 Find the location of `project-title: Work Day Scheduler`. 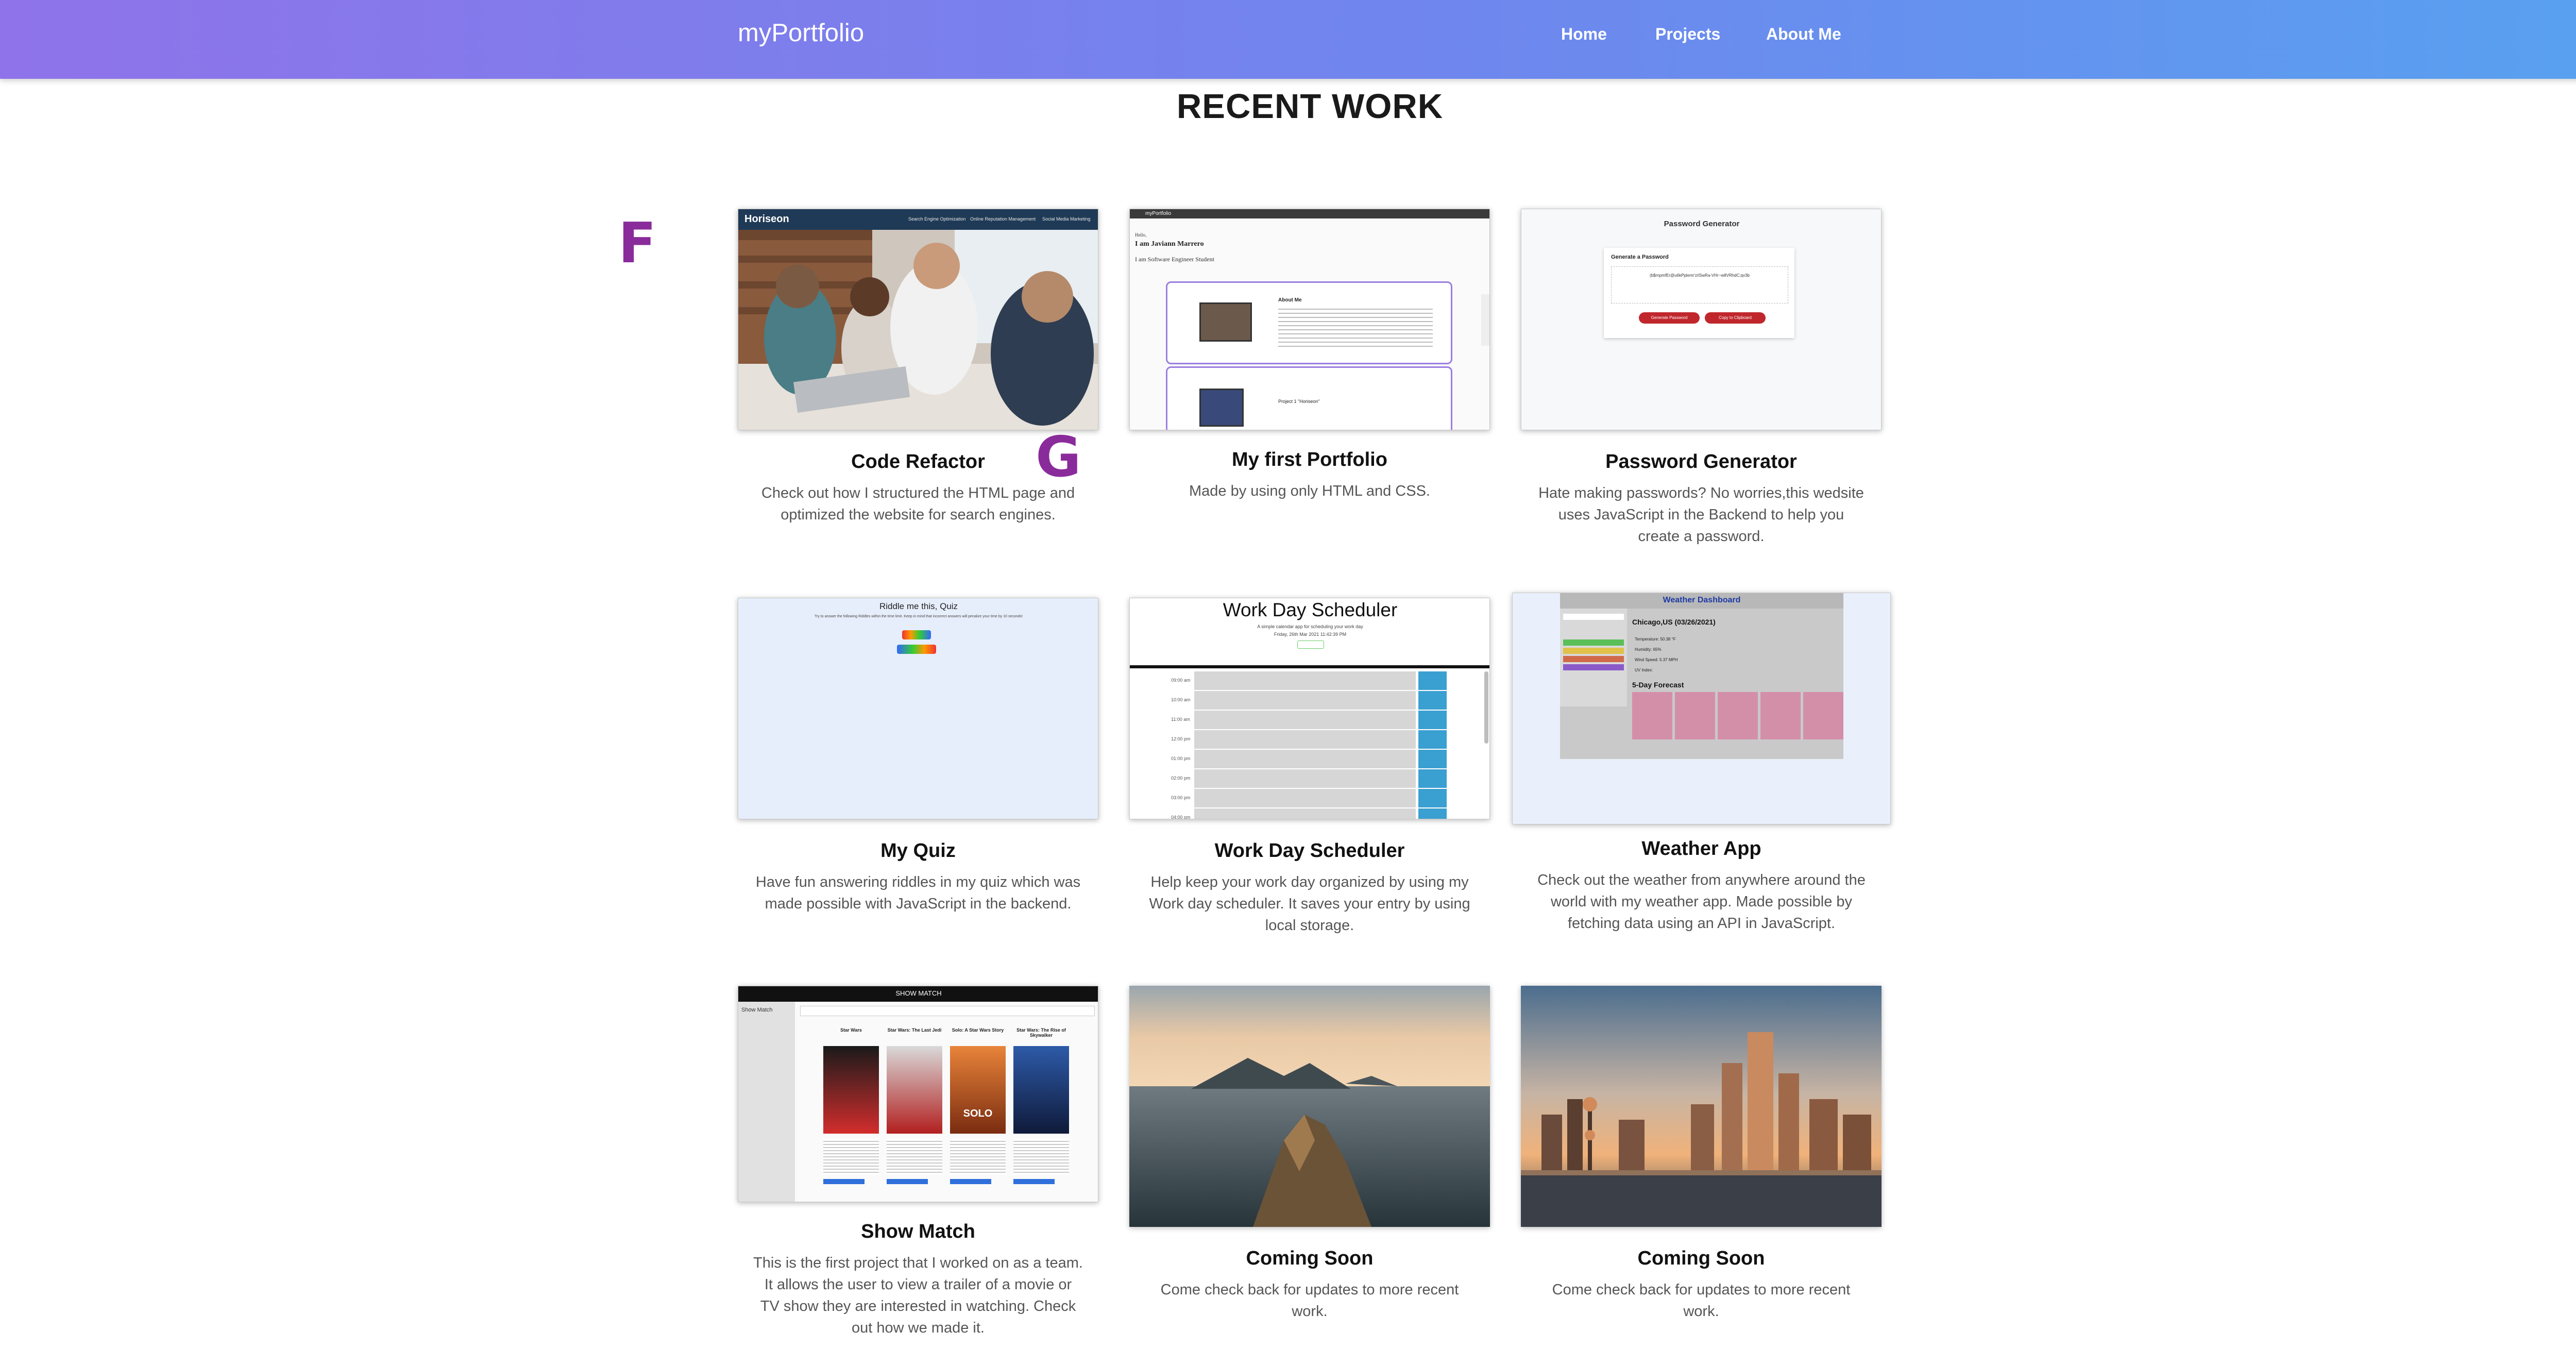

project-title: Work Day Scheduler is located at coordinates (1309, 851).